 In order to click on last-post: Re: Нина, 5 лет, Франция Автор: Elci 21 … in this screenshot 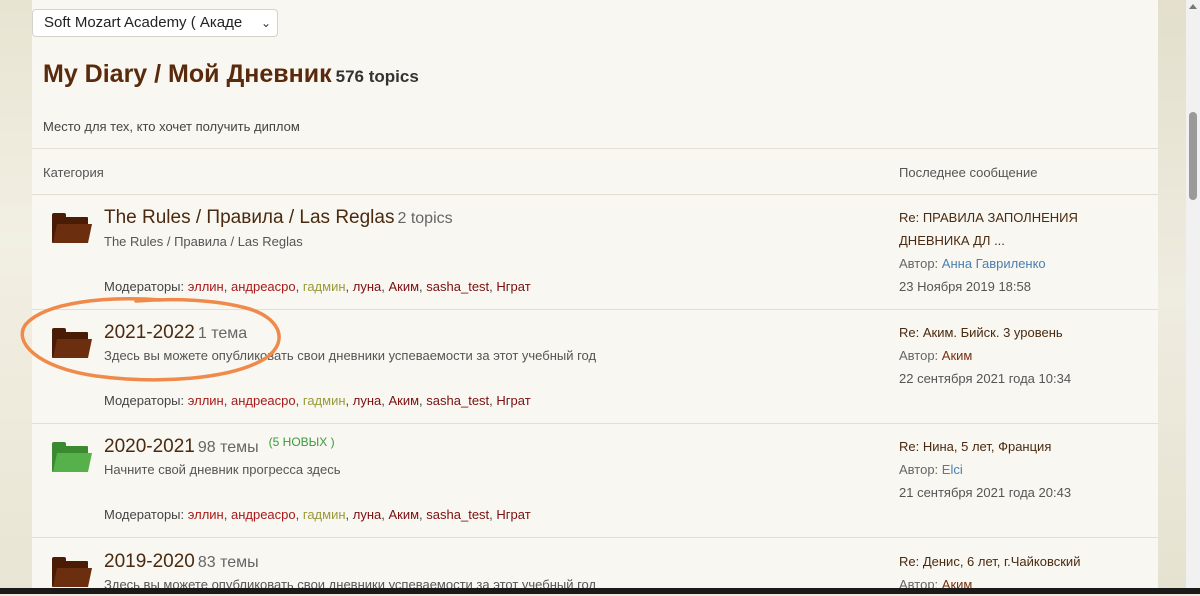, I will do `click(999, 469)`.